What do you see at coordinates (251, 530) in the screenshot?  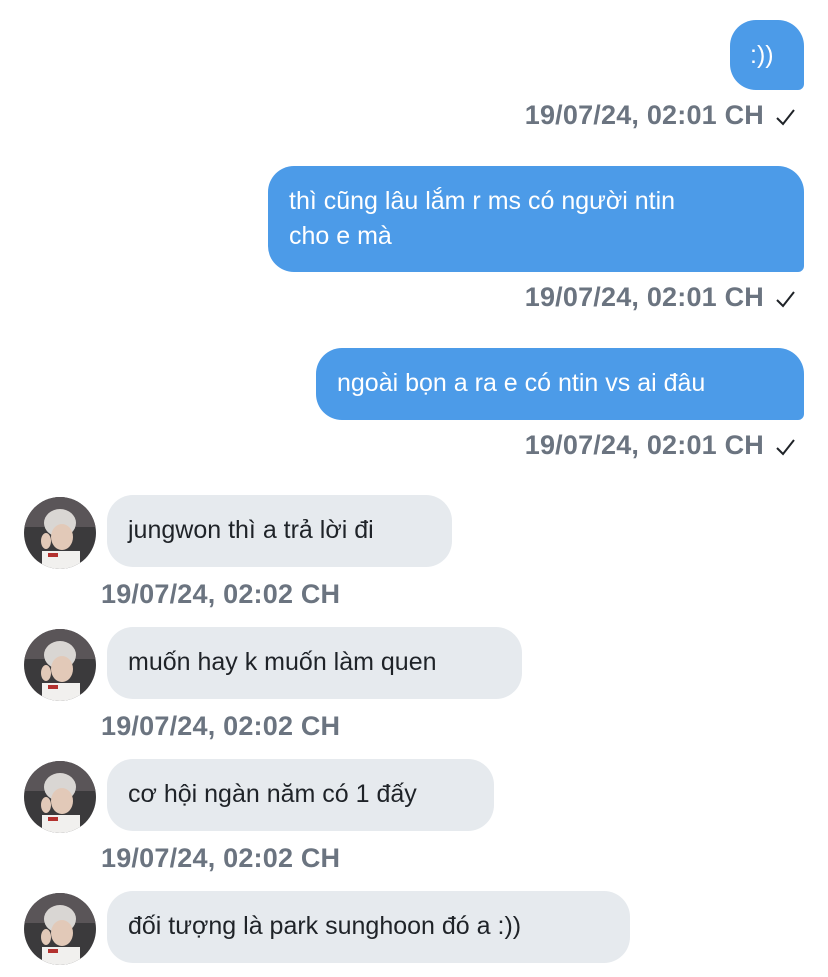 I see `message-text: jungwon thì a trả lời đi` at bounding box center [251, 530].